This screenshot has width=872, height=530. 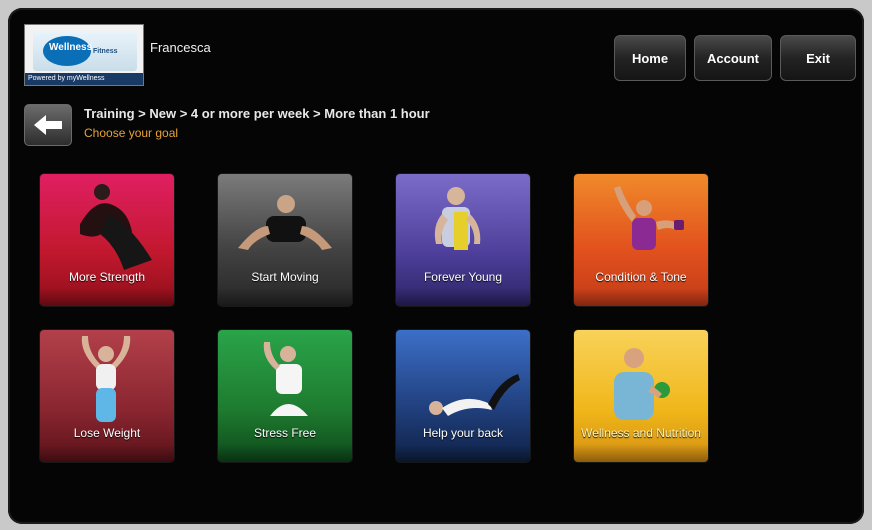 I want to click on goal-label: Stress Free, so click(x=284, y=433).